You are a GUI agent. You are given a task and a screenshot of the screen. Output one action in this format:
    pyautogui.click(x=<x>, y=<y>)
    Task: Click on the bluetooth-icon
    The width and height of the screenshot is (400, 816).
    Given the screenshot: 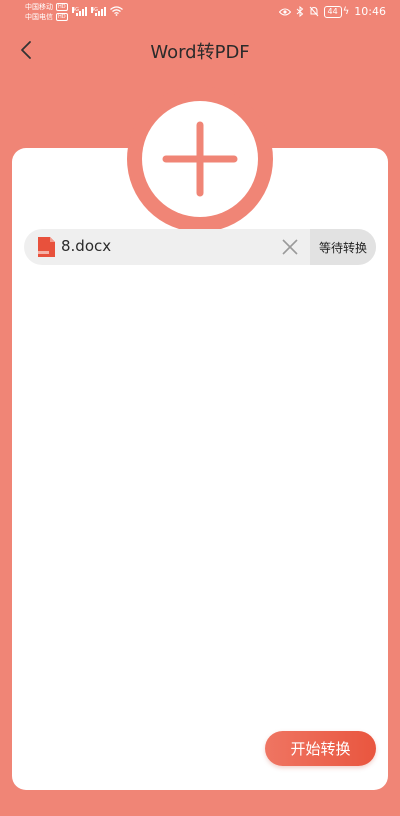 What is the action you would take?
    pyautogui.click(x=299, y=11)
    